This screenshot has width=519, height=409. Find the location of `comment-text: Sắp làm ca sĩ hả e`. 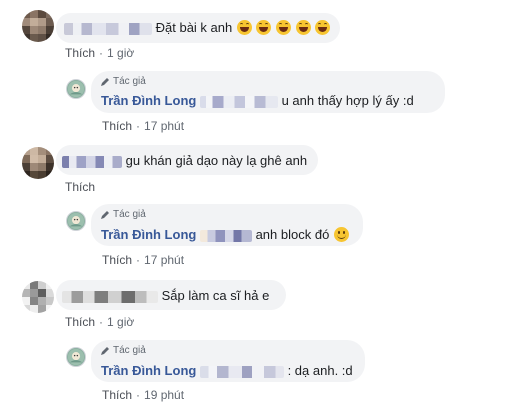

comment-text: Sắp làm ca sĩ hả e is located at coordinates (215, 295).